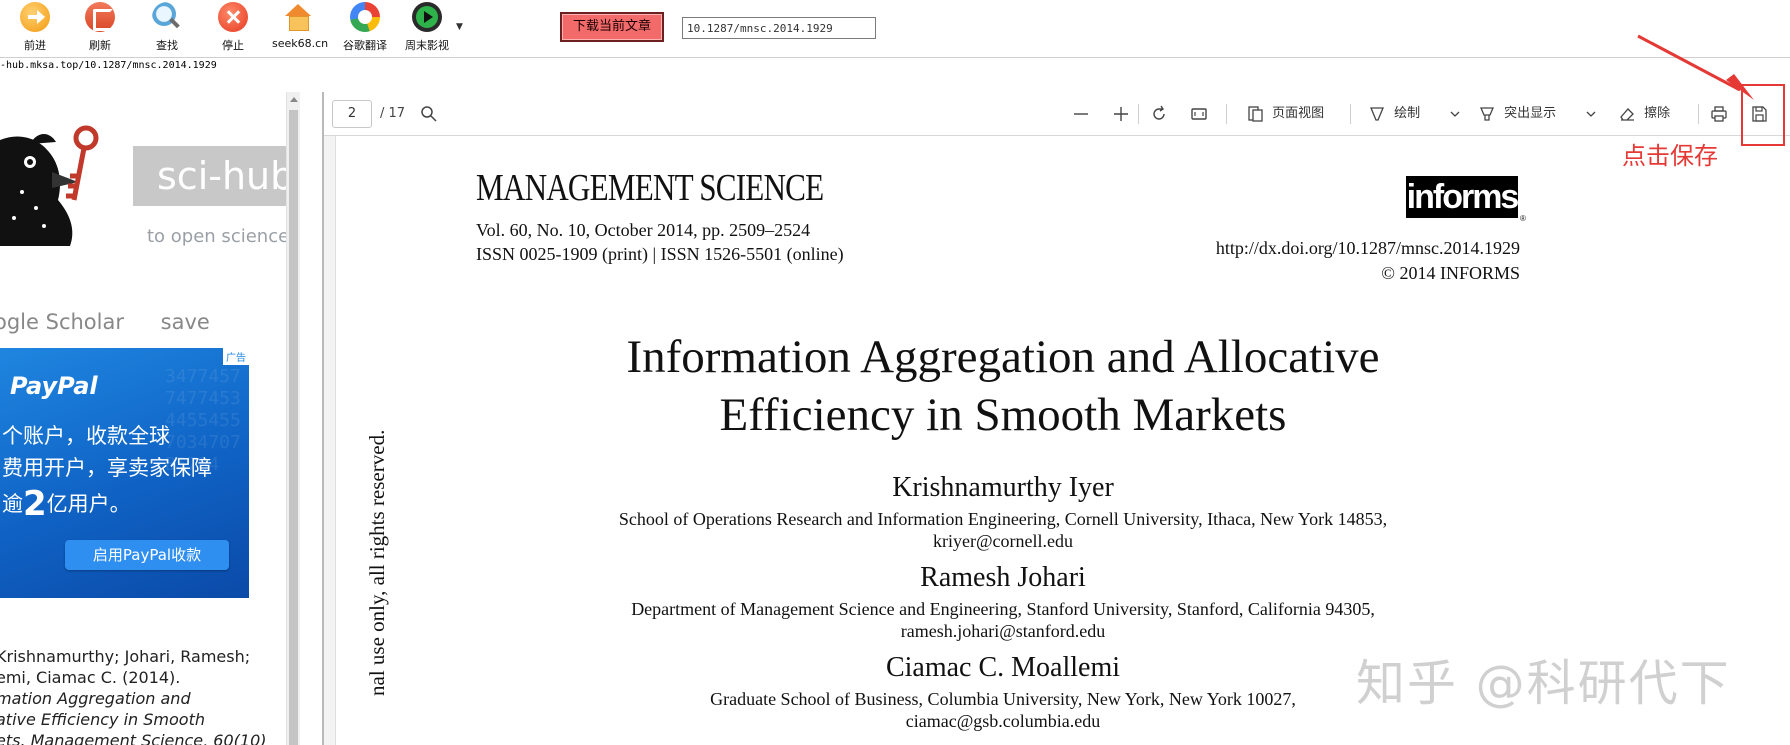 The image size is (1790, 745). I want to click on rotate-icon, so click(1159, 112).